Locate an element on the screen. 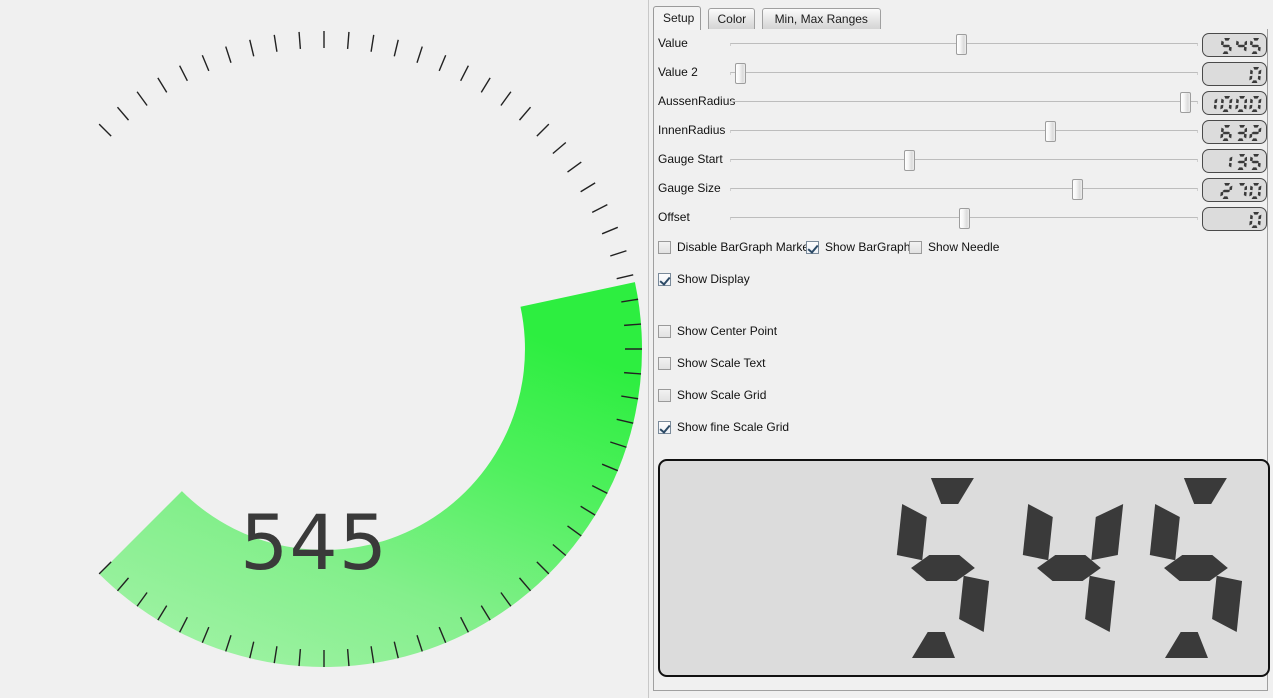 Image resolution: width=1273 pixels, height=698 pixels. checkbox-label-show-needle: Show Needle is located at coordinates (964, 247).